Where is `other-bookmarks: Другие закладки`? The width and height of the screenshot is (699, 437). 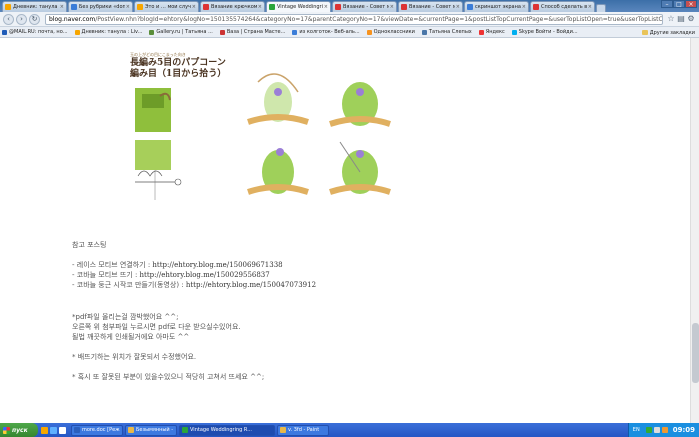 other-bookmarks: Другие закладки is located at coordinates (666, 32).